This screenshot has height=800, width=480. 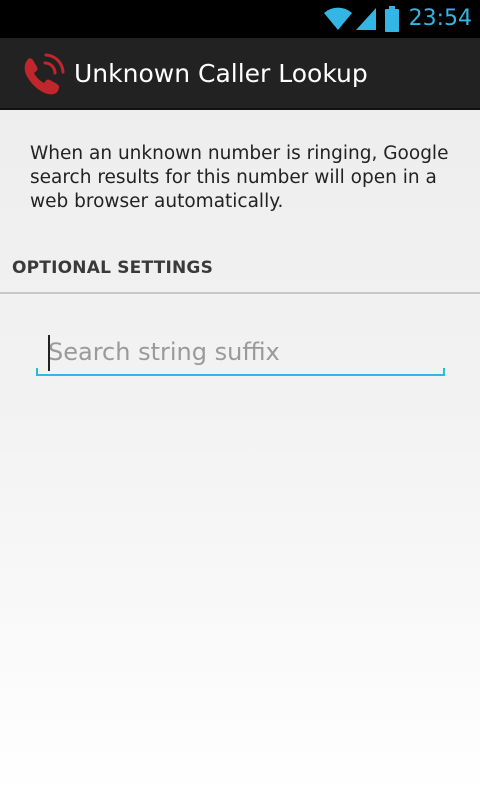 I want to click on action-bar: Unknown Caller Lookup, so click(x=240, y=74).